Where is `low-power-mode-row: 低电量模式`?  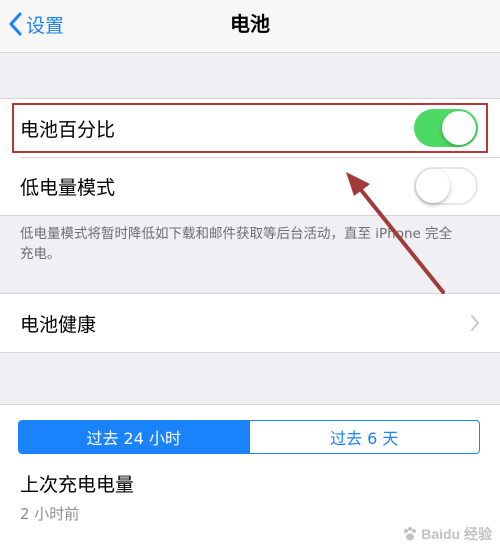
low-power-mode-row: 低电量模式 is located at coordinates (250, 186).